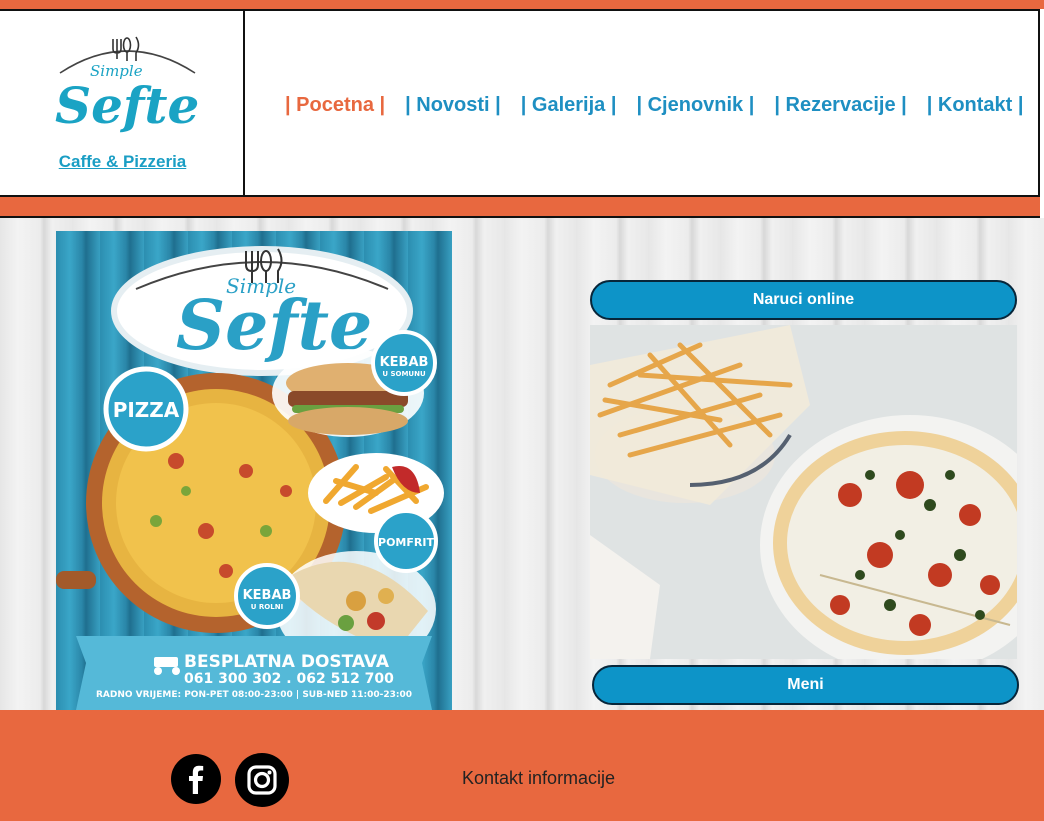  I want to click on nav-item-rezervacije: | Rezervacije |, so click(840, 105).